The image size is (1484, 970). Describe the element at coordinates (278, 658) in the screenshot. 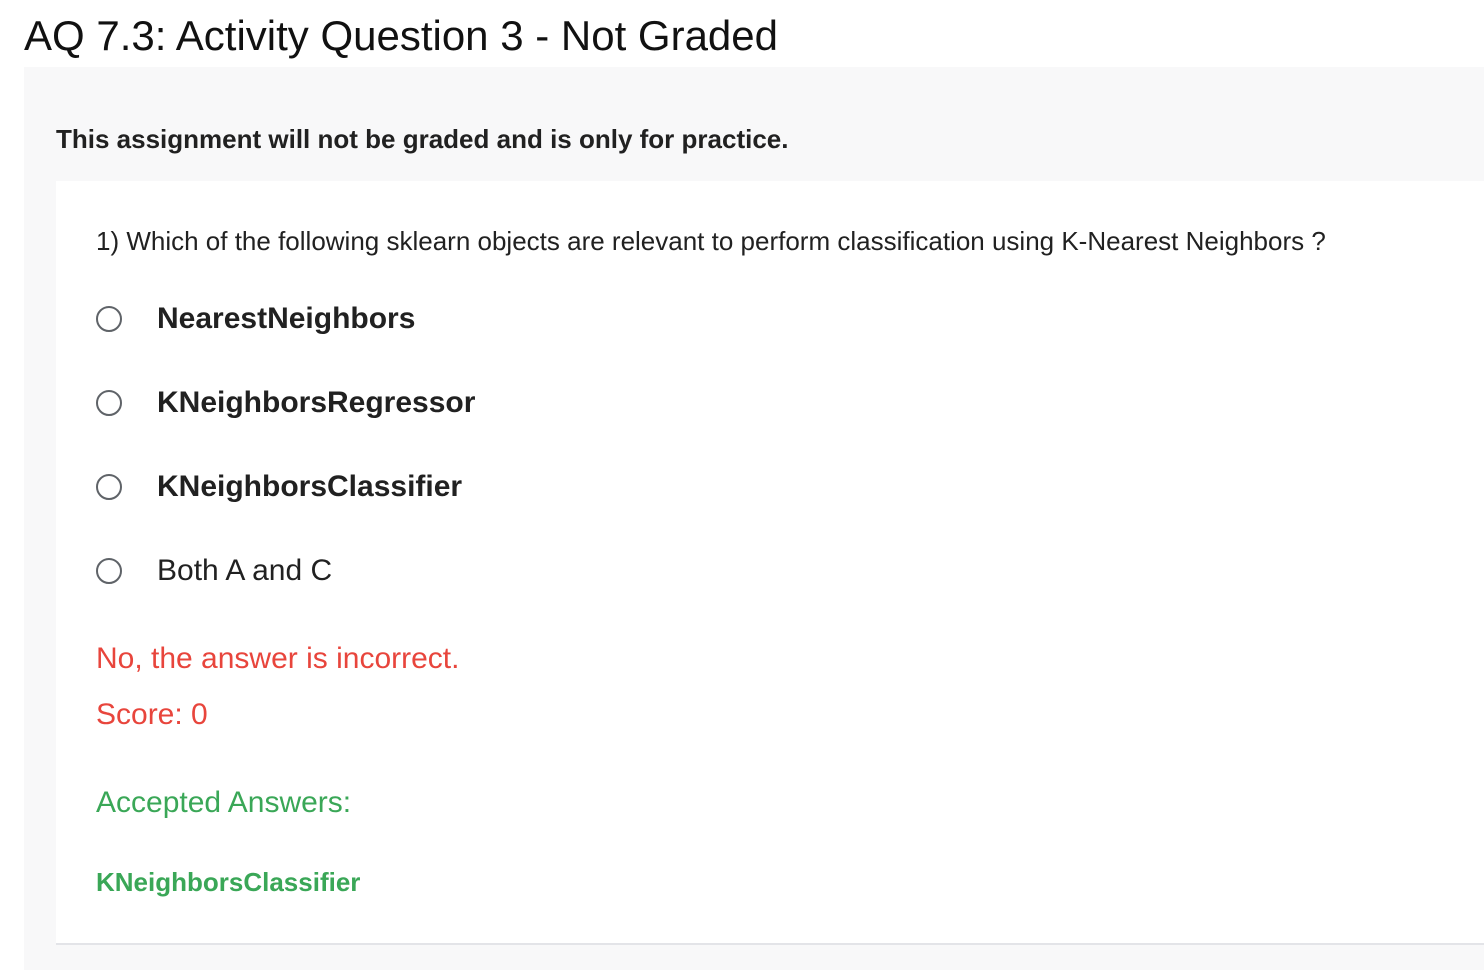

I see `result-message: No, the answer is incorrect.` at that location.